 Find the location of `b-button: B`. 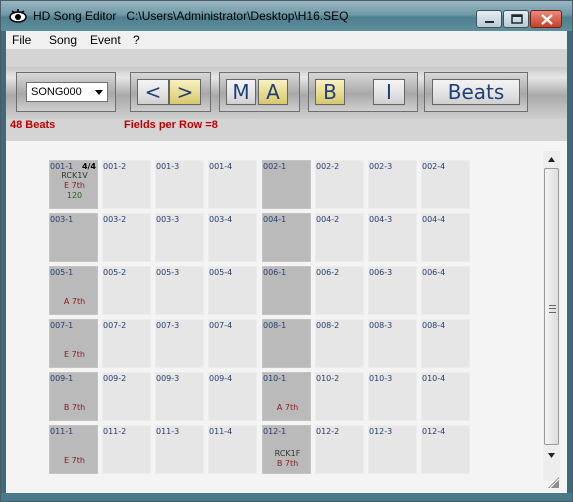

b-button: B is located at coordinates (330, 92).